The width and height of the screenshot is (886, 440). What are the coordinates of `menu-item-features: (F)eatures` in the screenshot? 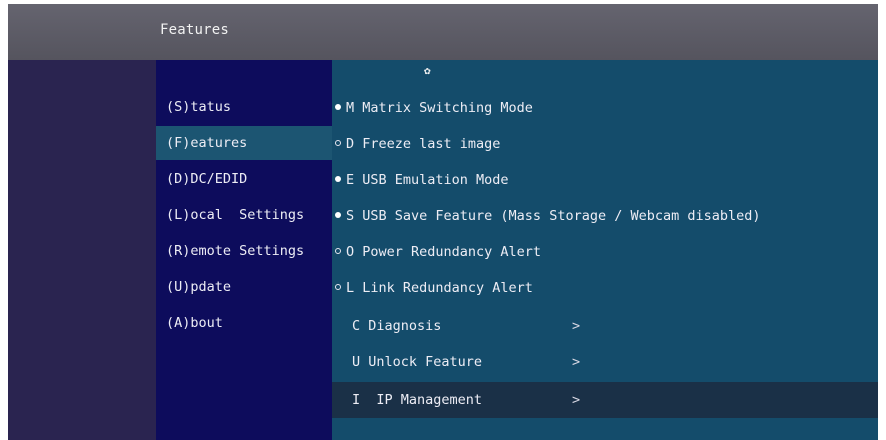 It's located at (244, 143).